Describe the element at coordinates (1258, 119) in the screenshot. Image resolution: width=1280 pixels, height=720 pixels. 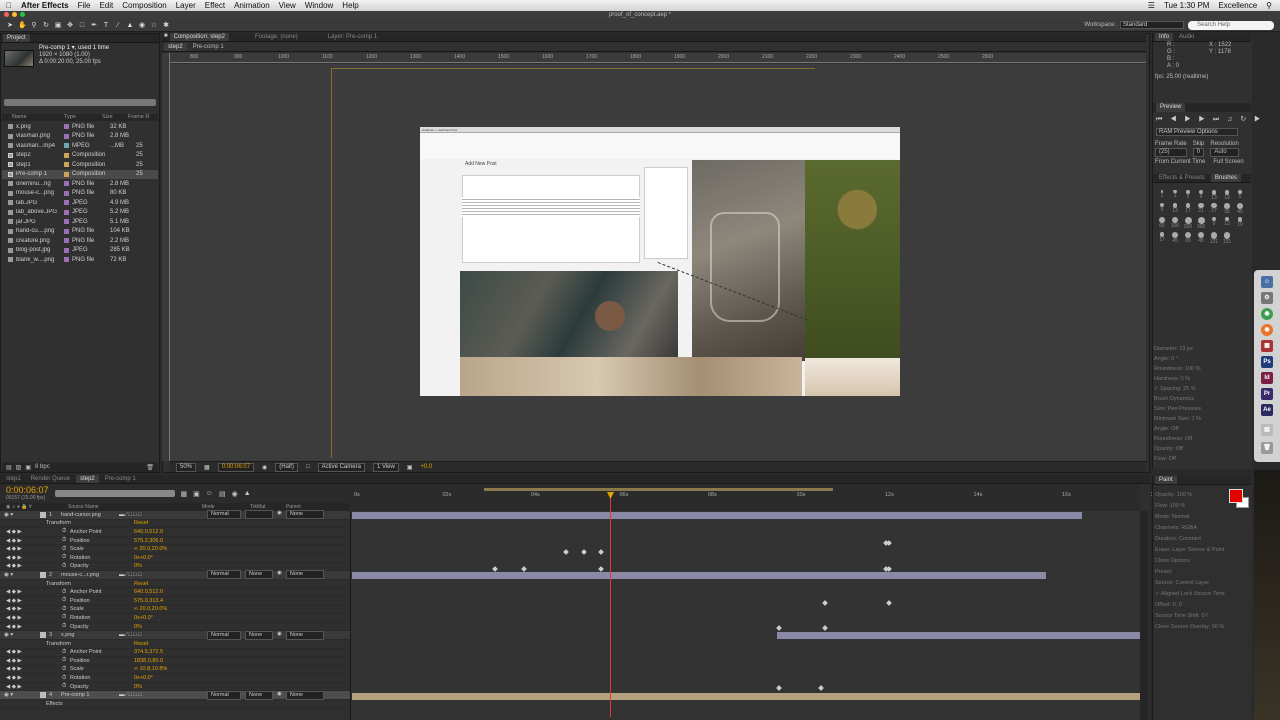
I see `ram-preview-icon: ▶` at that location.